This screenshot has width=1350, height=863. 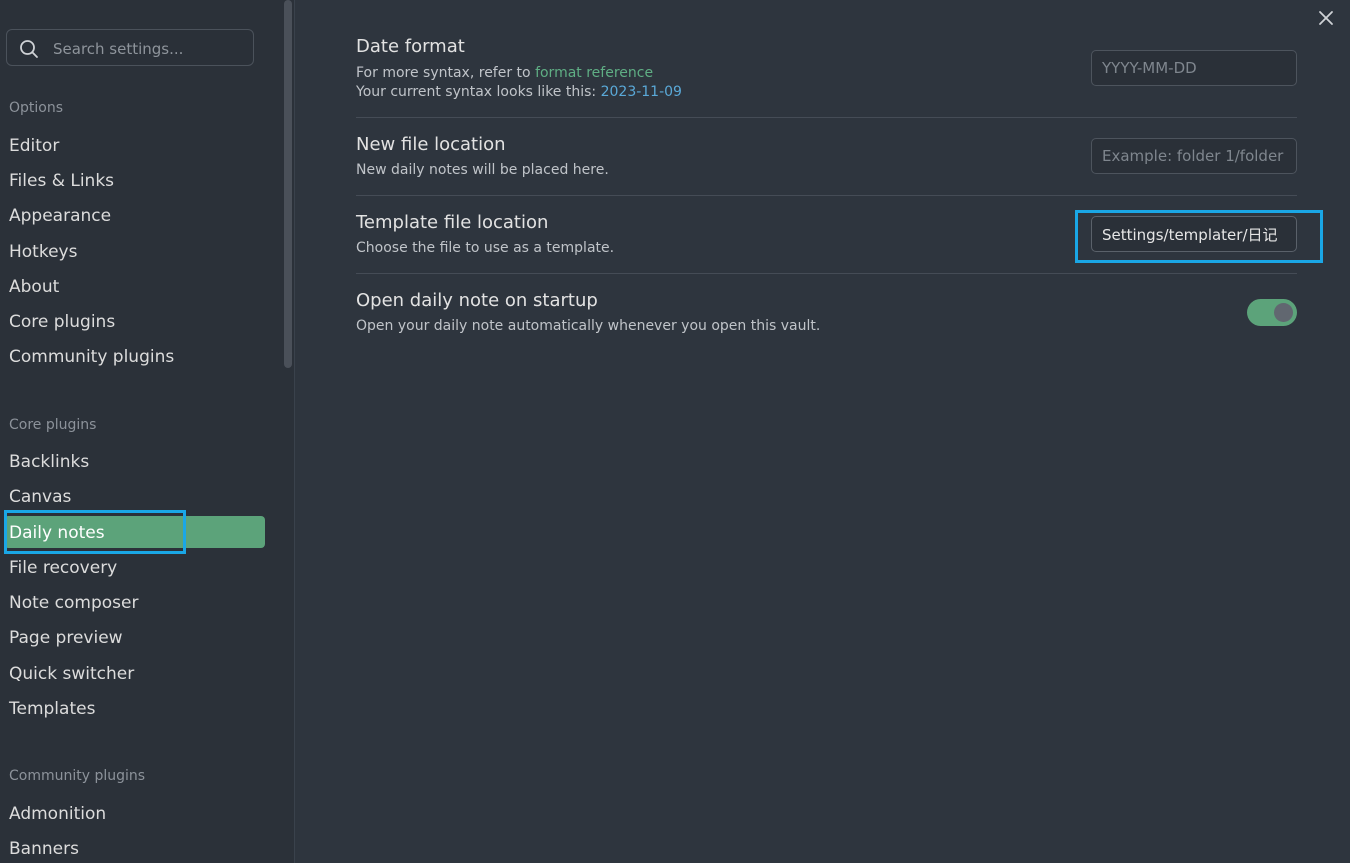 What do you see at coordinates (77, 776) in the screenshot?
I see `community-plugins-section-title: Community plugins` at bounding box center [77, 776].